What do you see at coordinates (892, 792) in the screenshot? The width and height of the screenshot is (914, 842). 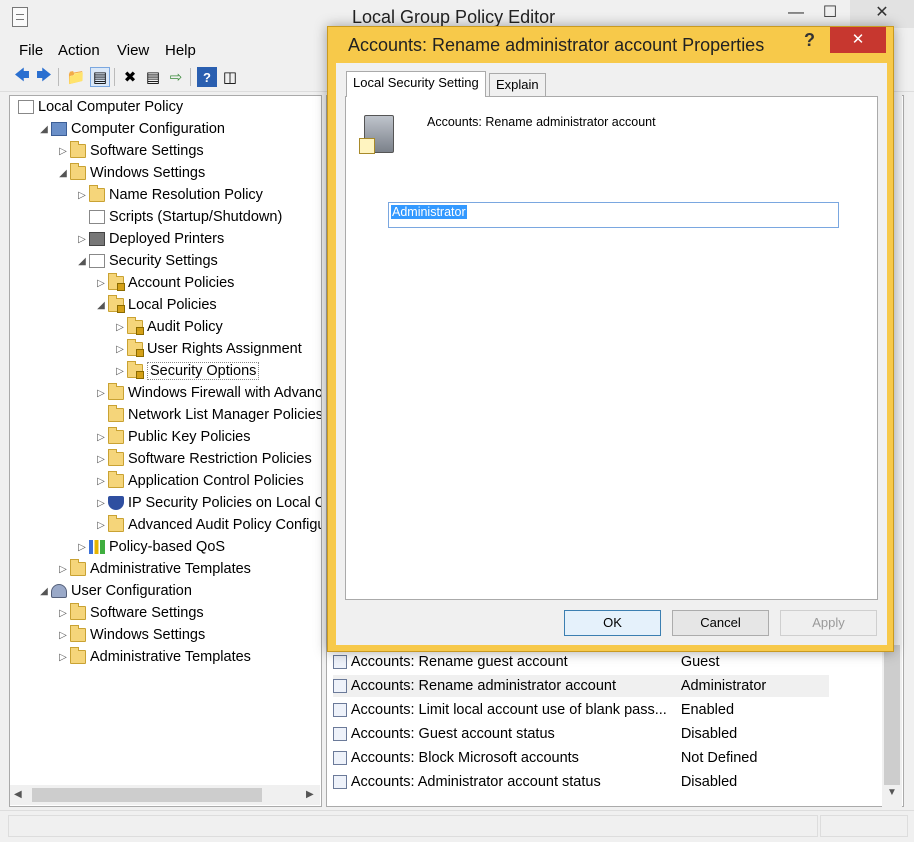 I see `scroll-down-icon: ▼` at bounding box center [892, 792].